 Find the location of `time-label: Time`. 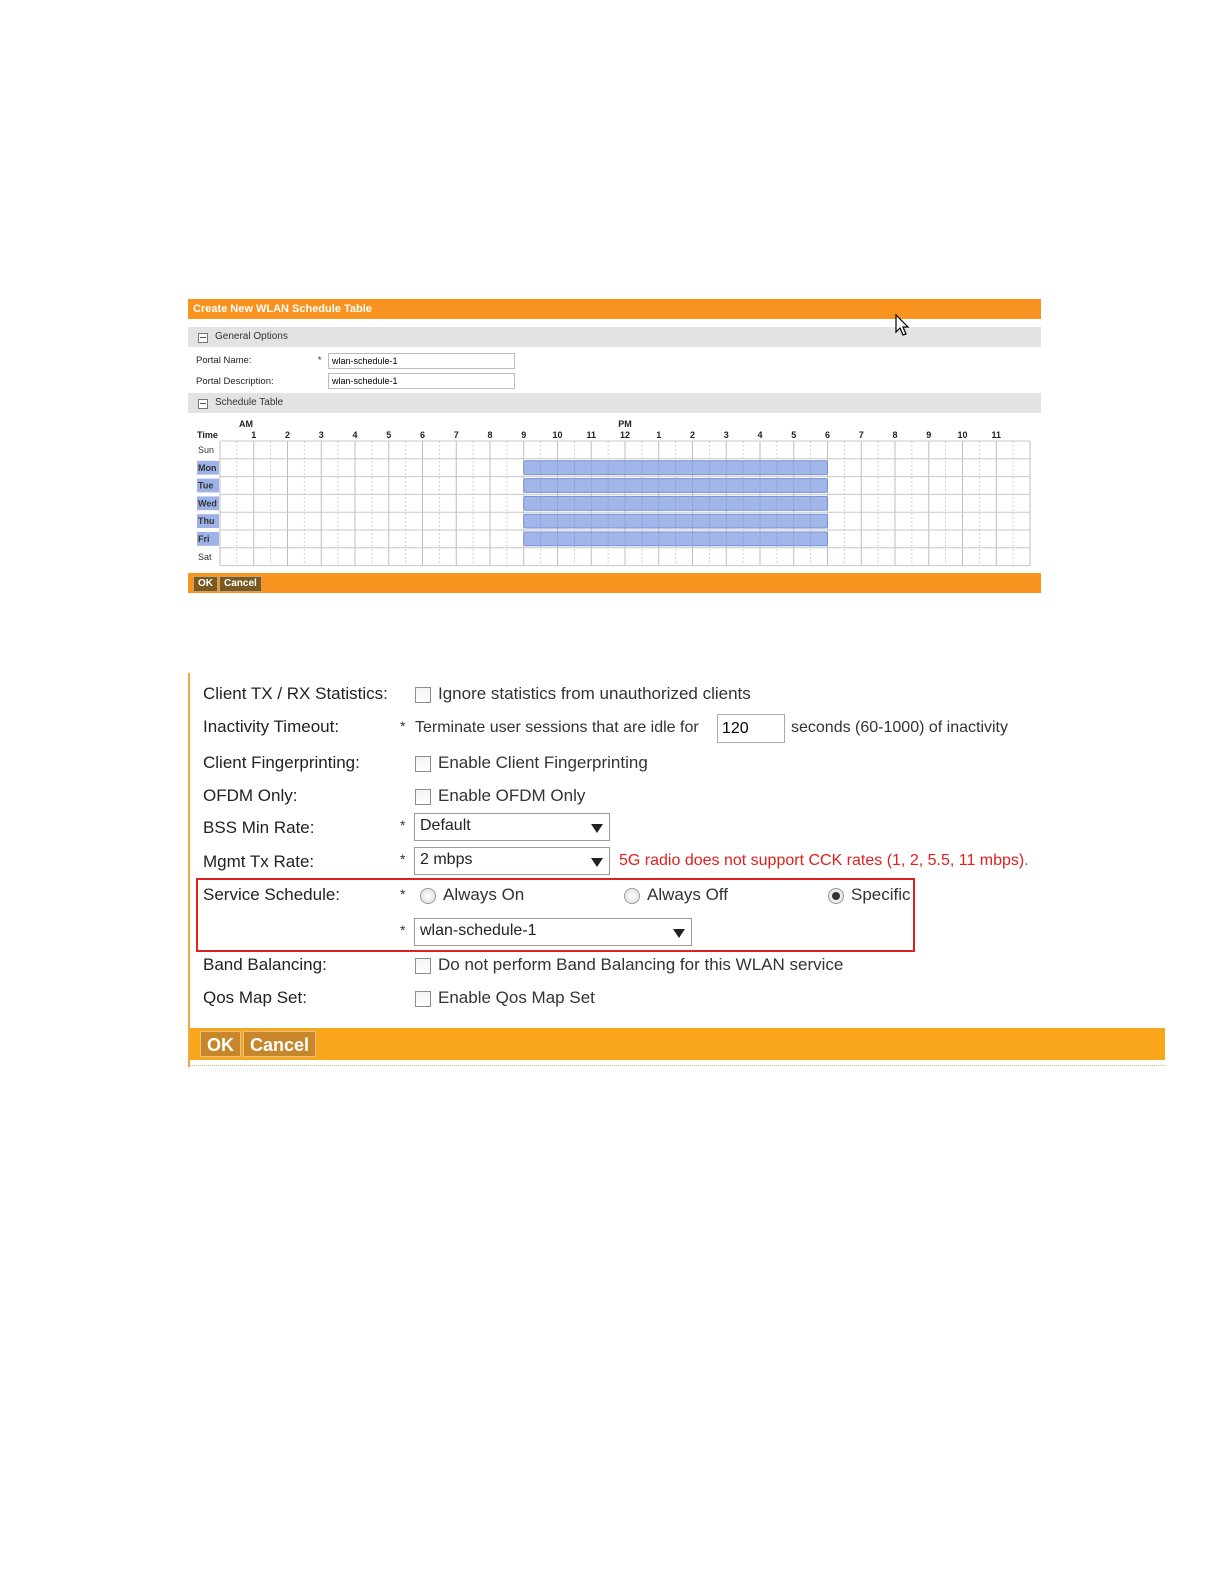

time-label: Time is located at coordinates (207, 435).